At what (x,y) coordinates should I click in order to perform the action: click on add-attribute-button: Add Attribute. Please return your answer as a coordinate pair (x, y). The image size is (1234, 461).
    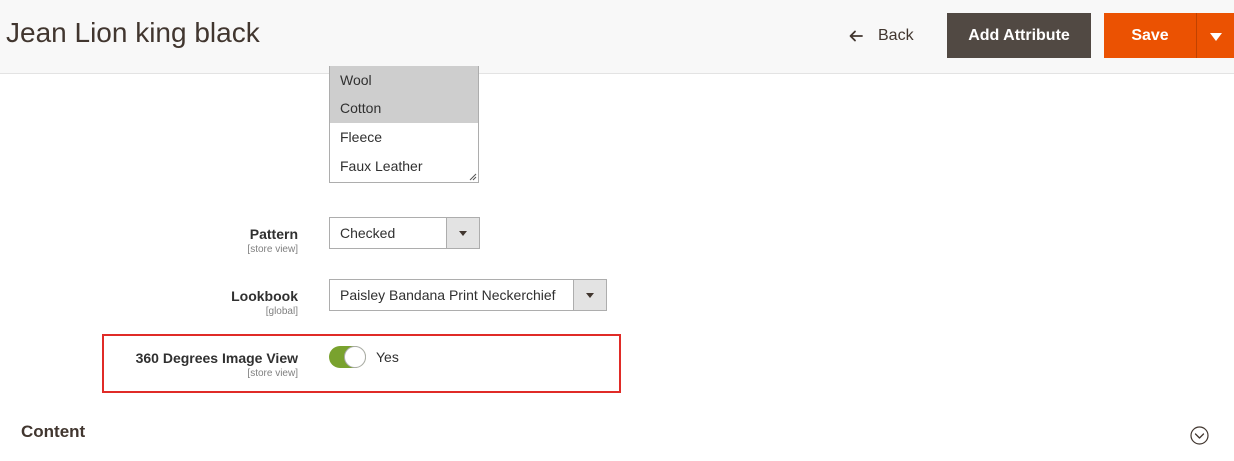
    Looking at the image, I should click on (1019, 35).